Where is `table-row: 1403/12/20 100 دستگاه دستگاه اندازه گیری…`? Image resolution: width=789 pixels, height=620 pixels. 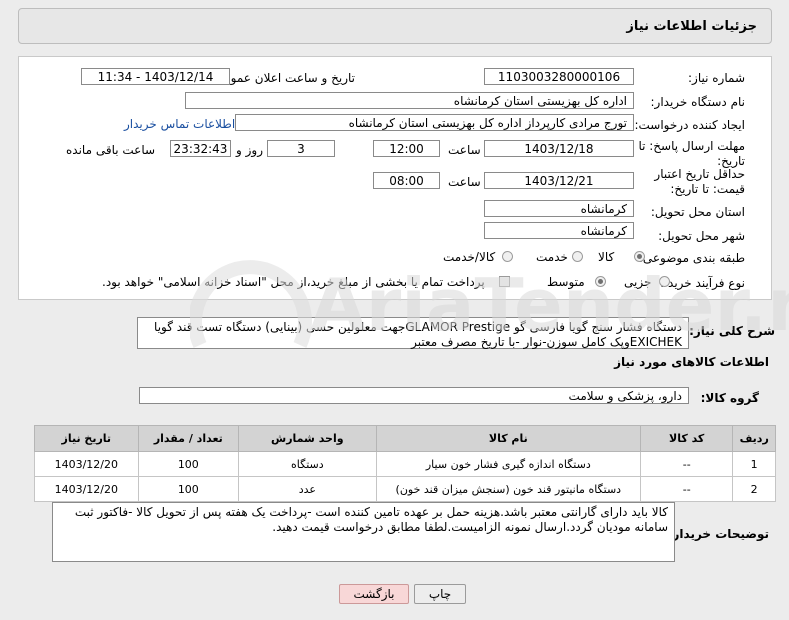
table-row: 1403/12/20 100 دستگاه دستگاه اندازه گیری… is located at coordinates (405, 464).